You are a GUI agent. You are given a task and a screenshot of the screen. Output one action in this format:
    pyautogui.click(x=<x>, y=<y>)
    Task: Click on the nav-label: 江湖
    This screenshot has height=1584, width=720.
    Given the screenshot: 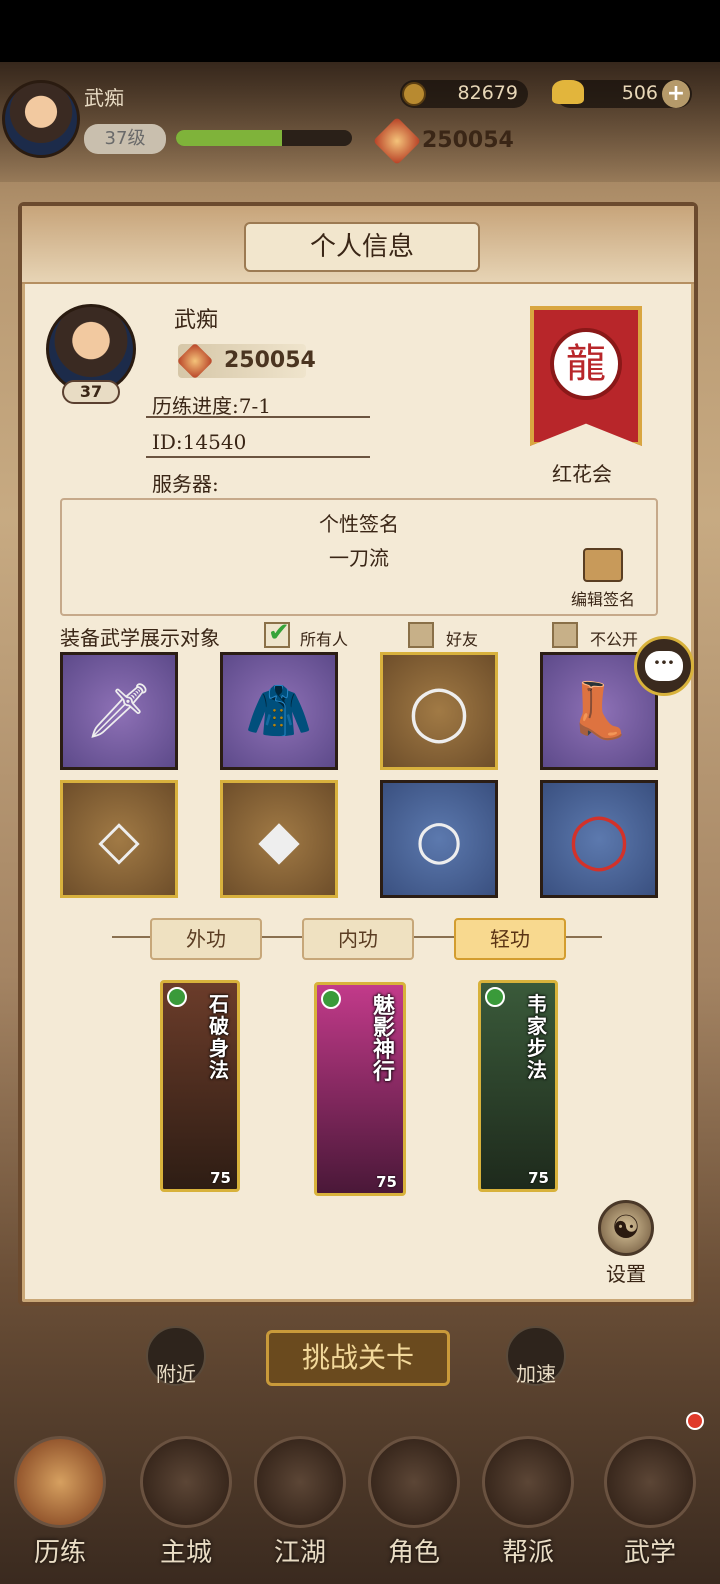 What is the action you would take?
    pyautogui.click(x=299, y=1553)
    